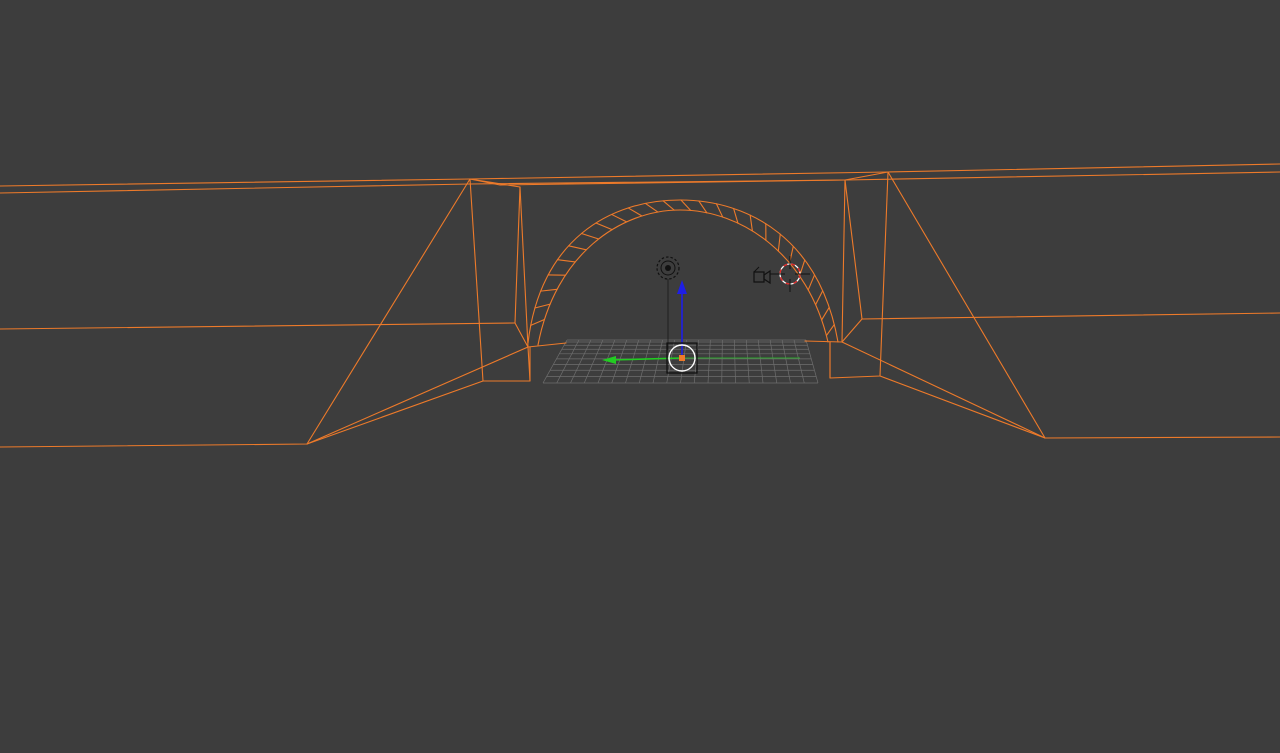  What do you see at coordinates (417, 395) in the screenshot?
I see `left-bank-slope-b` at bounding box center [417, 395].